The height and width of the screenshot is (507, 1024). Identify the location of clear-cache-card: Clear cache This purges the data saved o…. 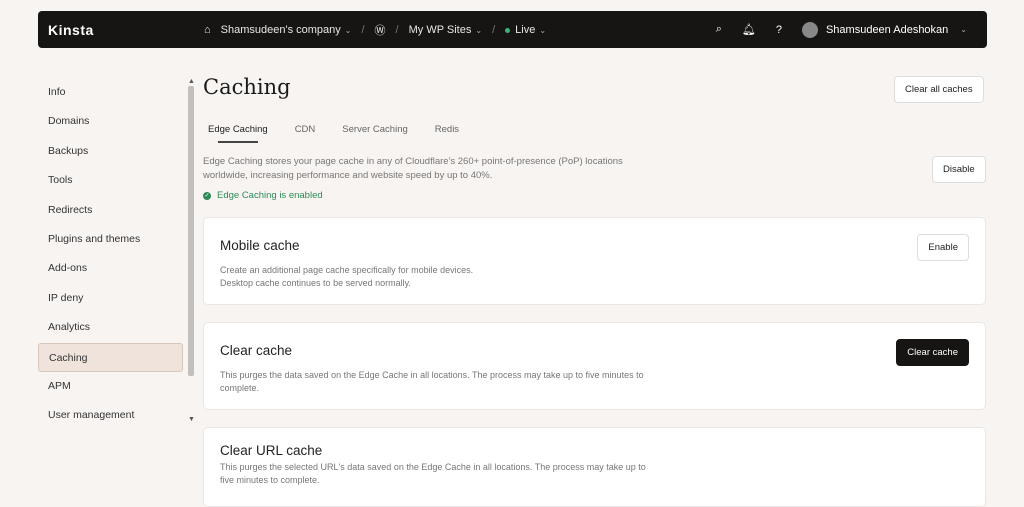
(594, 366).